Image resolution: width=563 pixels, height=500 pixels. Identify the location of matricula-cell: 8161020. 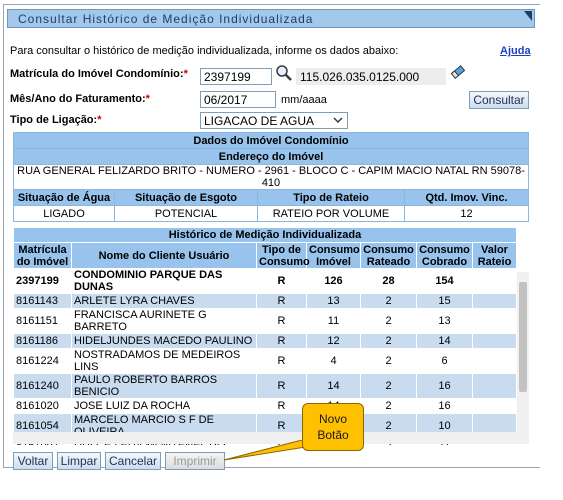
(42, 406).